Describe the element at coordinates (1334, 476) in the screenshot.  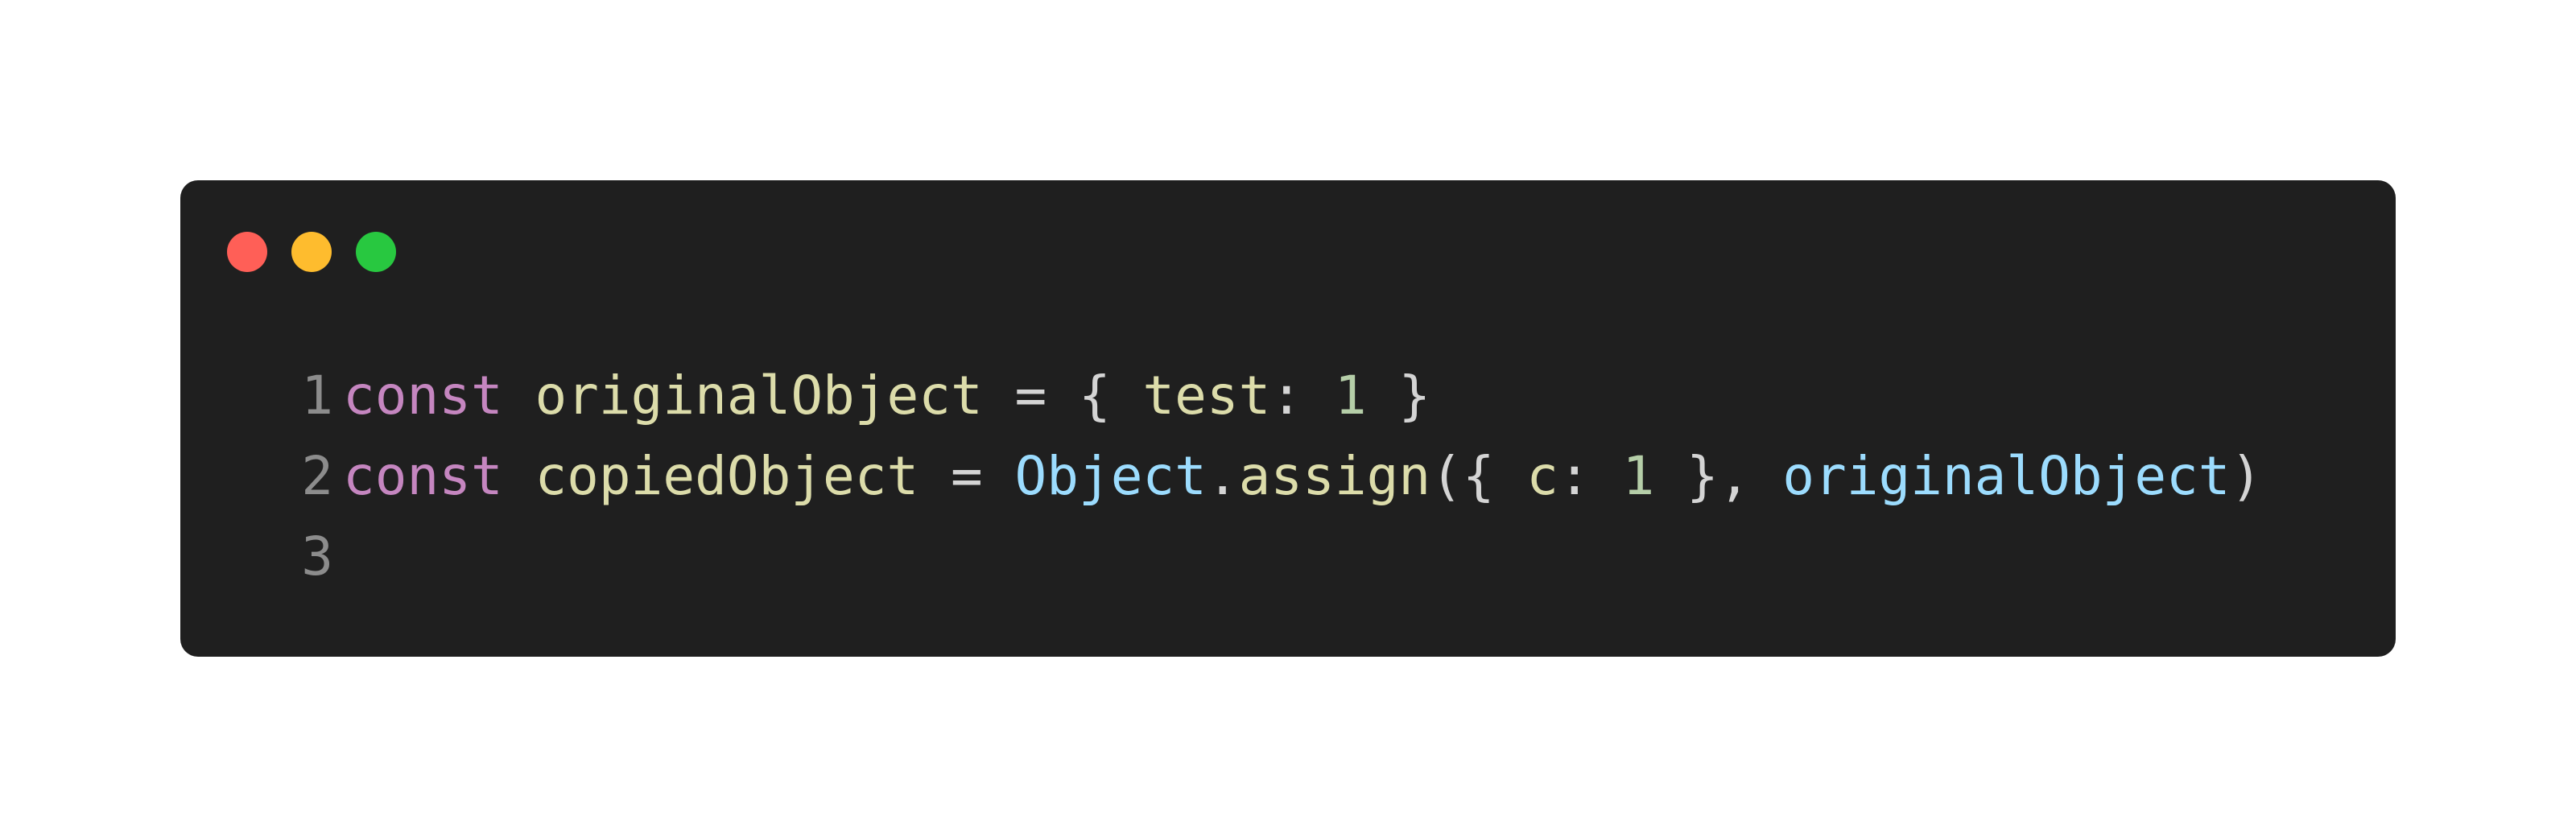
I see `code-token-identifier: assign` at that location.